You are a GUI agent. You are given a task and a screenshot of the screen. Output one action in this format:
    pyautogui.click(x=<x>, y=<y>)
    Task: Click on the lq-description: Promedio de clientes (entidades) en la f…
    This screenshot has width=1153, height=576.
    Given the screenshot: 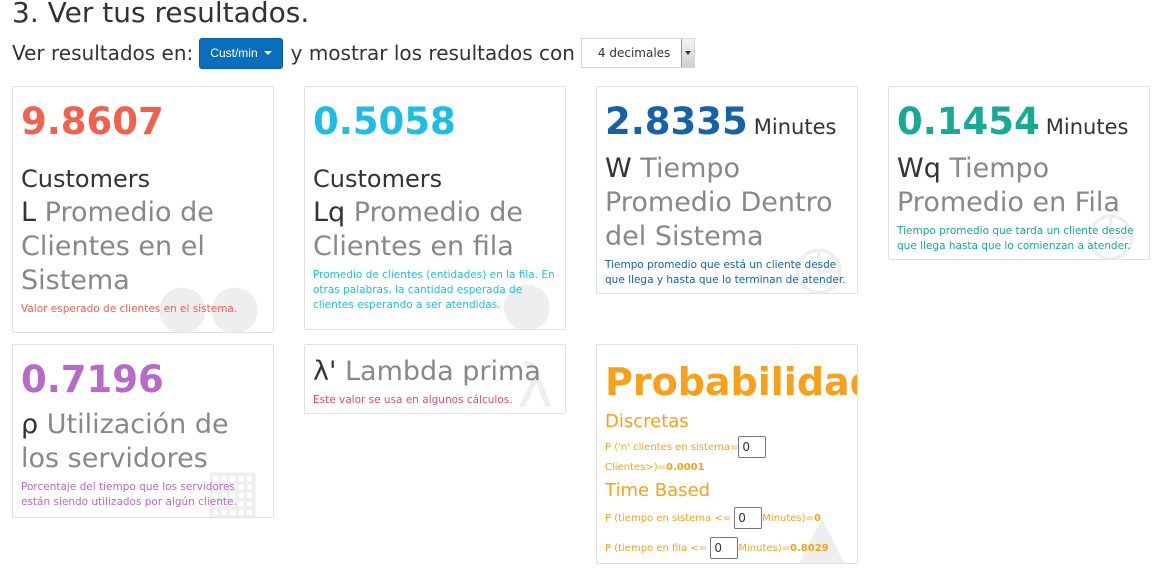 What is the action you would take?
    pyautogui.click(x=434, y=290)
    